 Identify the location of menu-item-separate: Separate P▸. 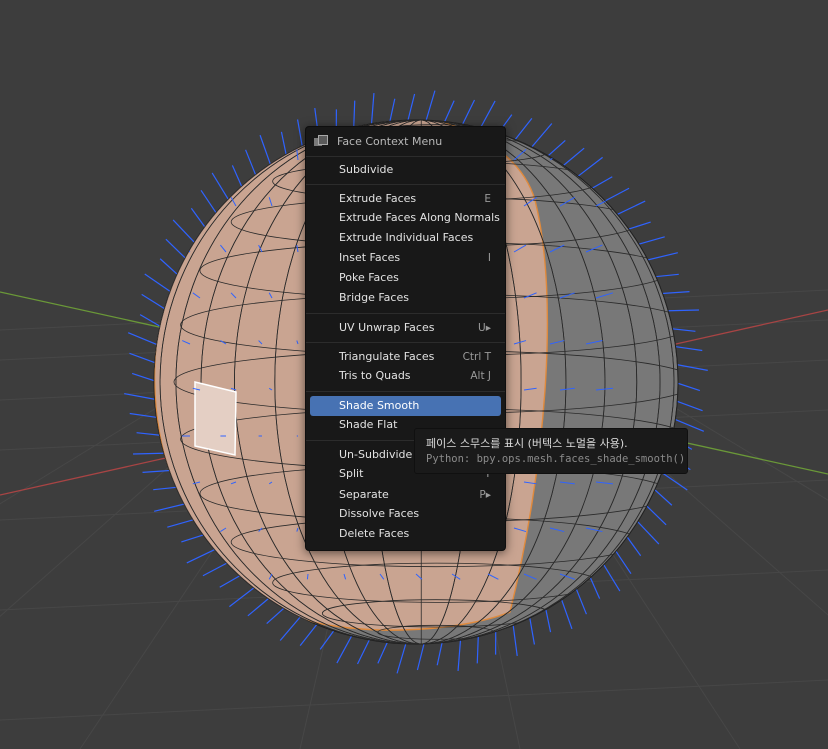
(405, 495).